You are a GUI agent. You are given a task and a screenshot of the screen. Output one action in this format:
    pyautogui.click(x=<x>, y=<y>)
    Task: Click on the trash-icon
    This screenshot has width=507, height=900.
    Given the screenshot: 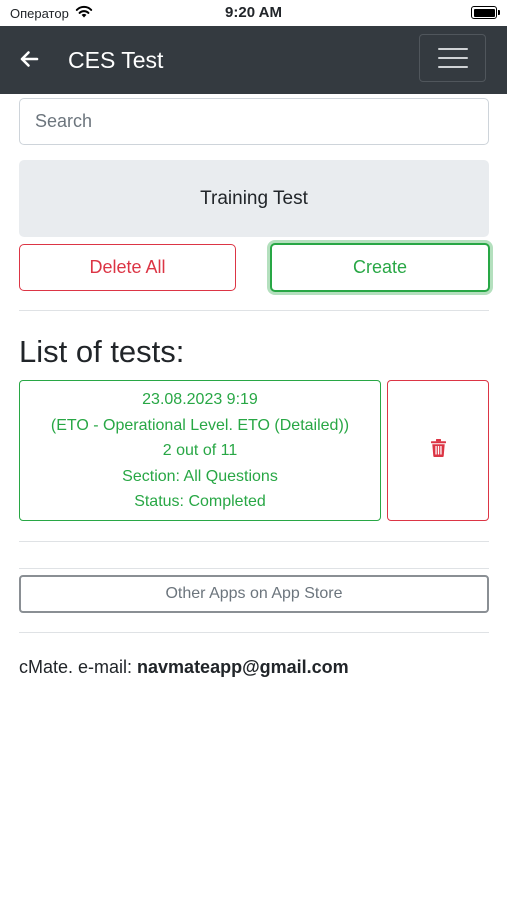 What is the action you would take?
    pyautogui.click(x=438, y=450)
    